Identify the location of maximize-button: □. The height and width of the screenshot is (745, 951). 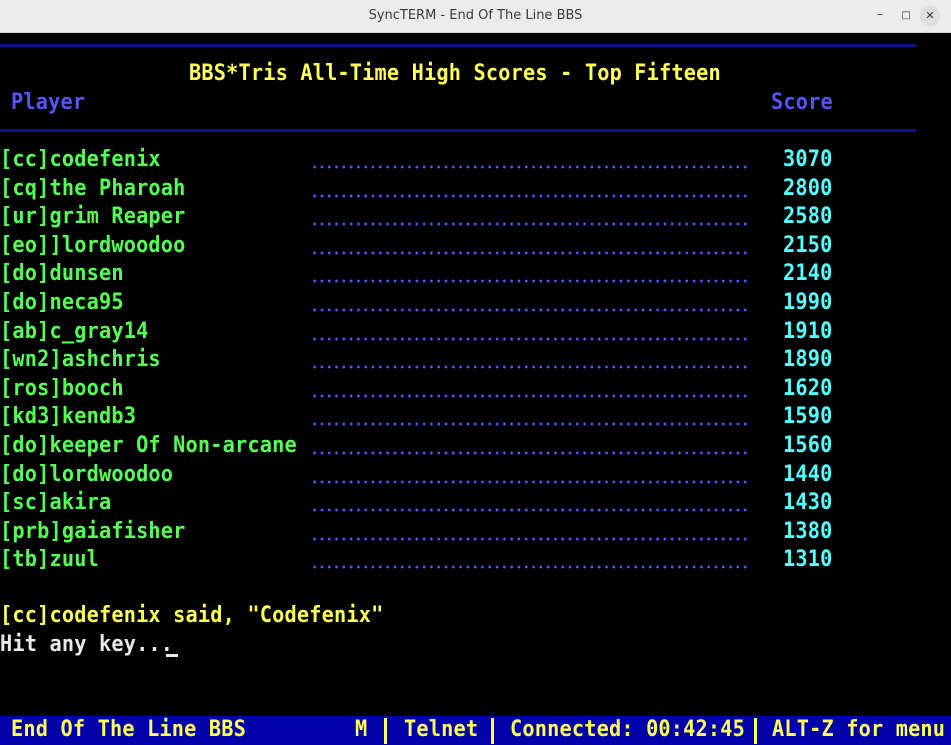
(906, 16).